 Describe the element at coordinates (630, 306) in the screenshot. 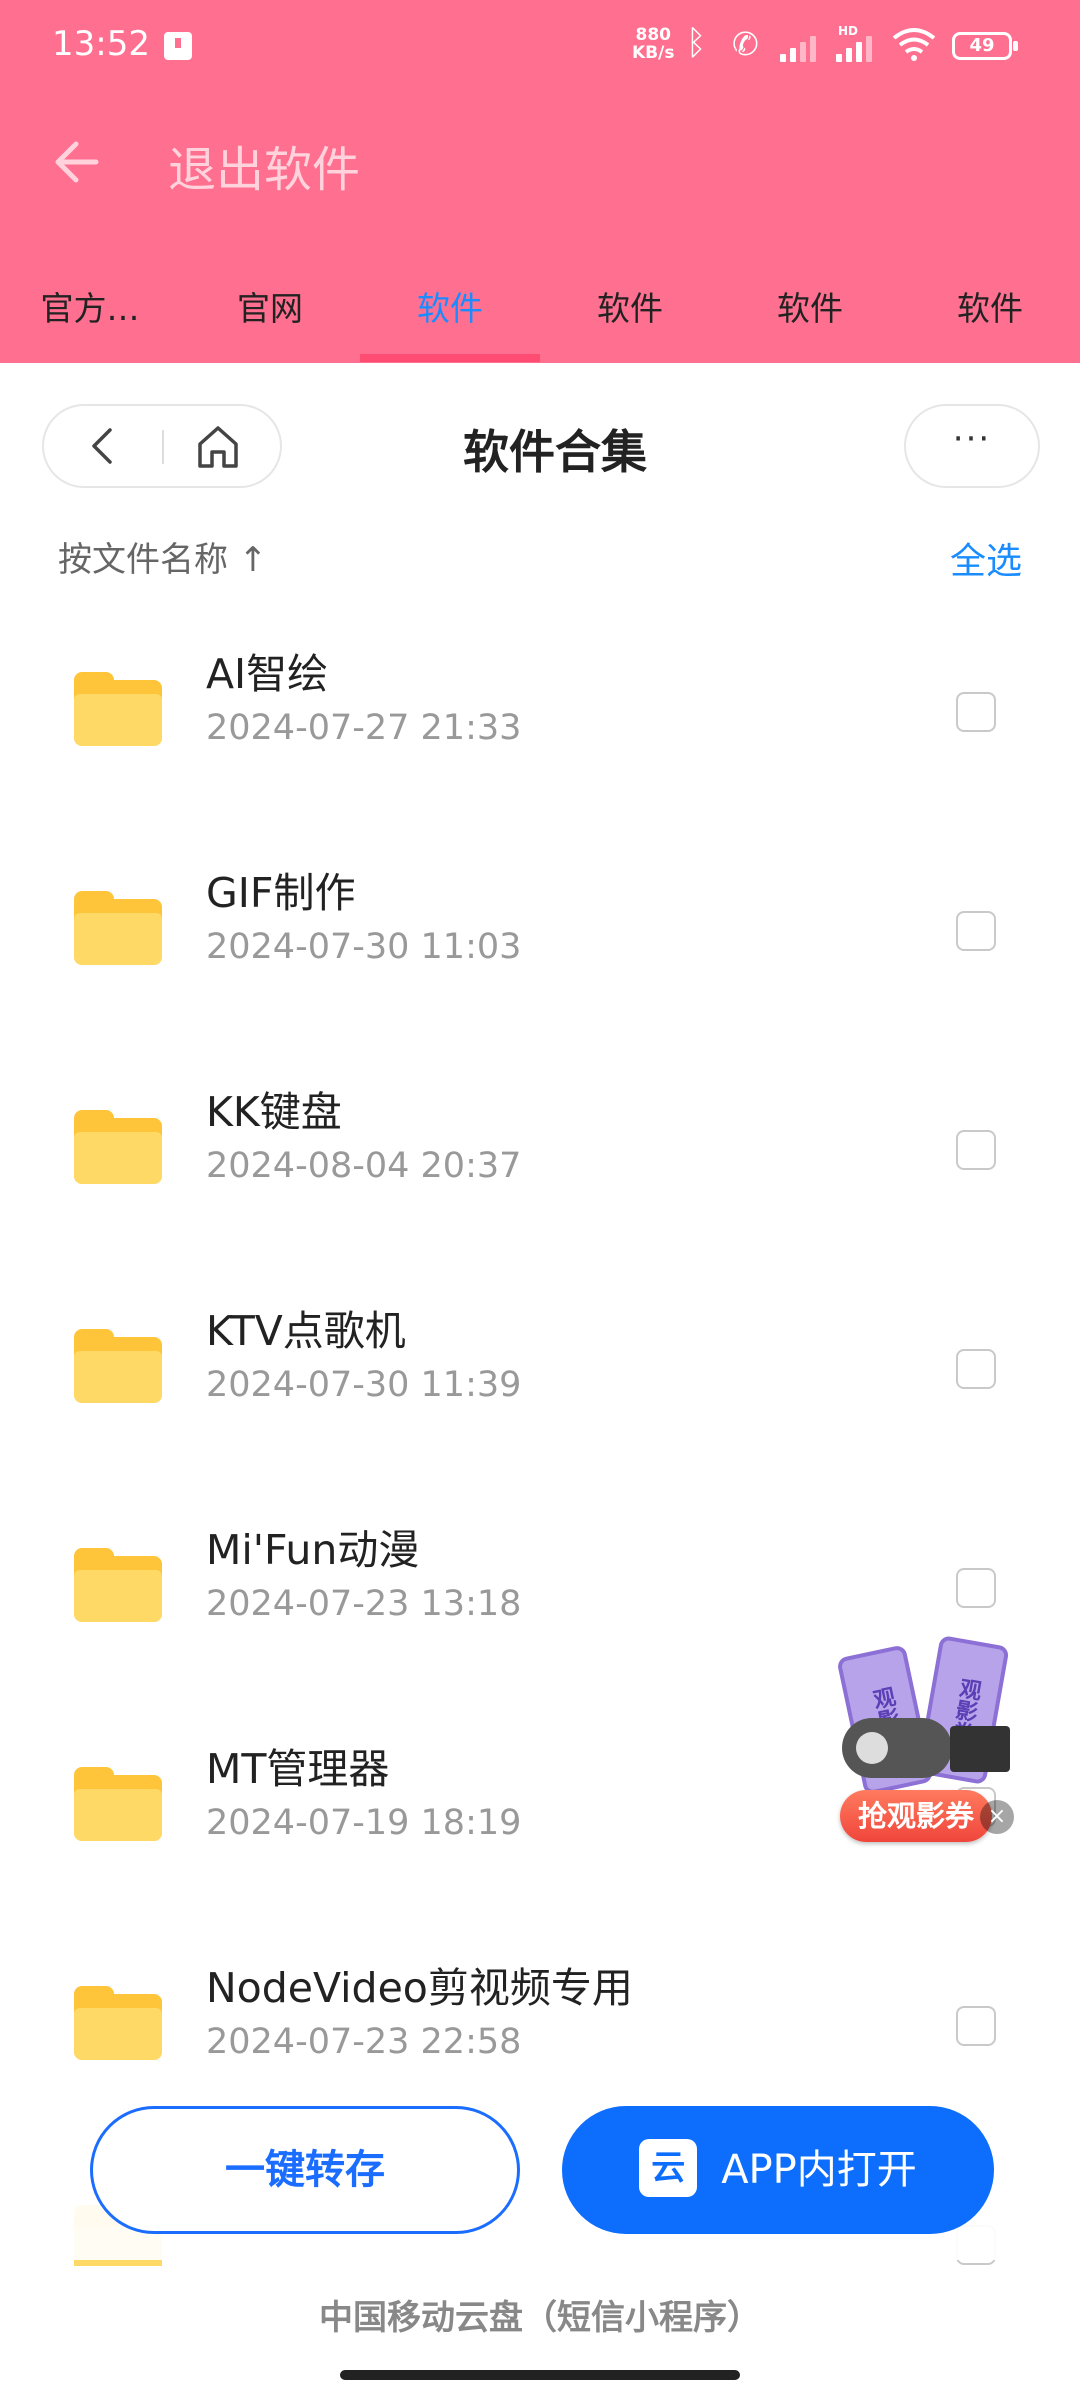

I see `tab-software-2: 软件` at that location.